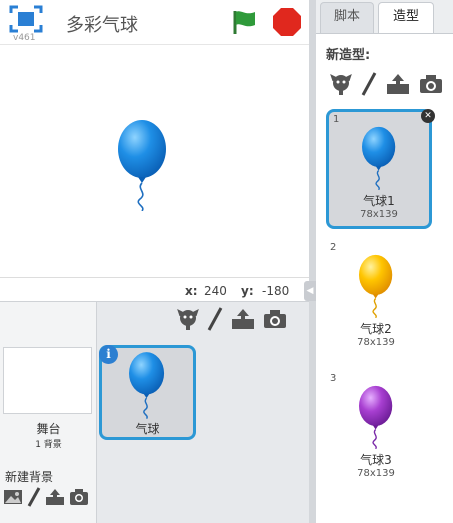 This screenshot has width=453, height=523. I want to click on costume-name: 气球3, so click(376, 460).